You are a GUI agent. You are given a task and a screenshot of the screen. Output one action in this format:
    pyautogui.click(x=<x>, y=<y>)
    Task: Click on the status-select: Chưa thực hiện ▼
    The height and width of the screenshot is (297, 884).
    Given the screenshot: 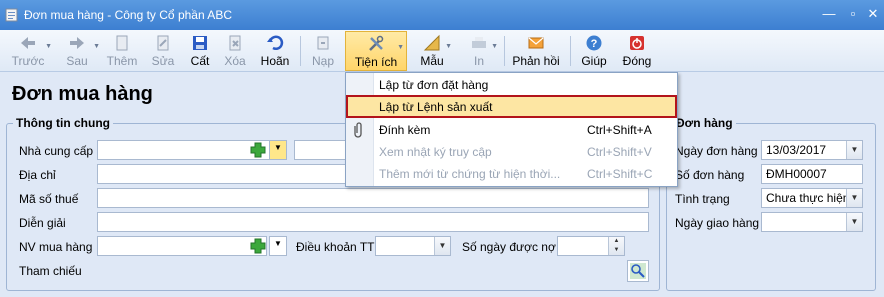 What is the action you would take?
    pyautogui.click(x=812, y=198)
    